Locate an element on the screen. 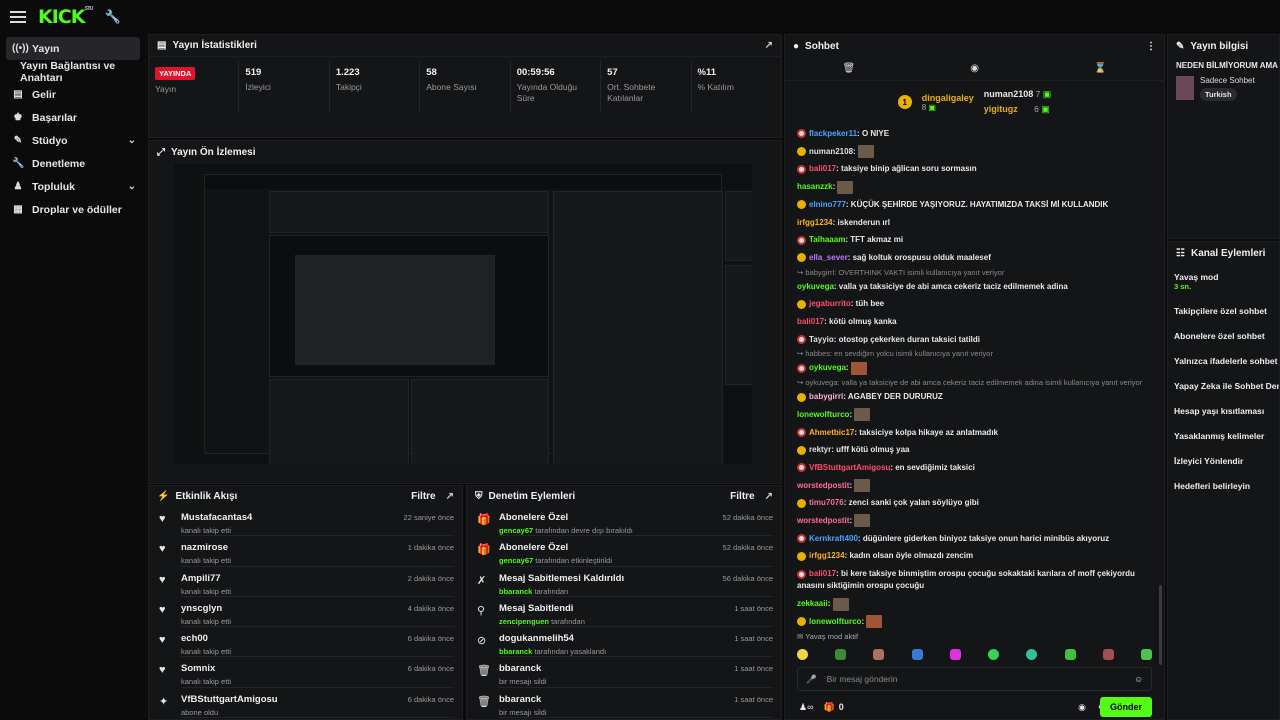  hourglass-icon: ⌛ is located at coordinates (1100, 68).